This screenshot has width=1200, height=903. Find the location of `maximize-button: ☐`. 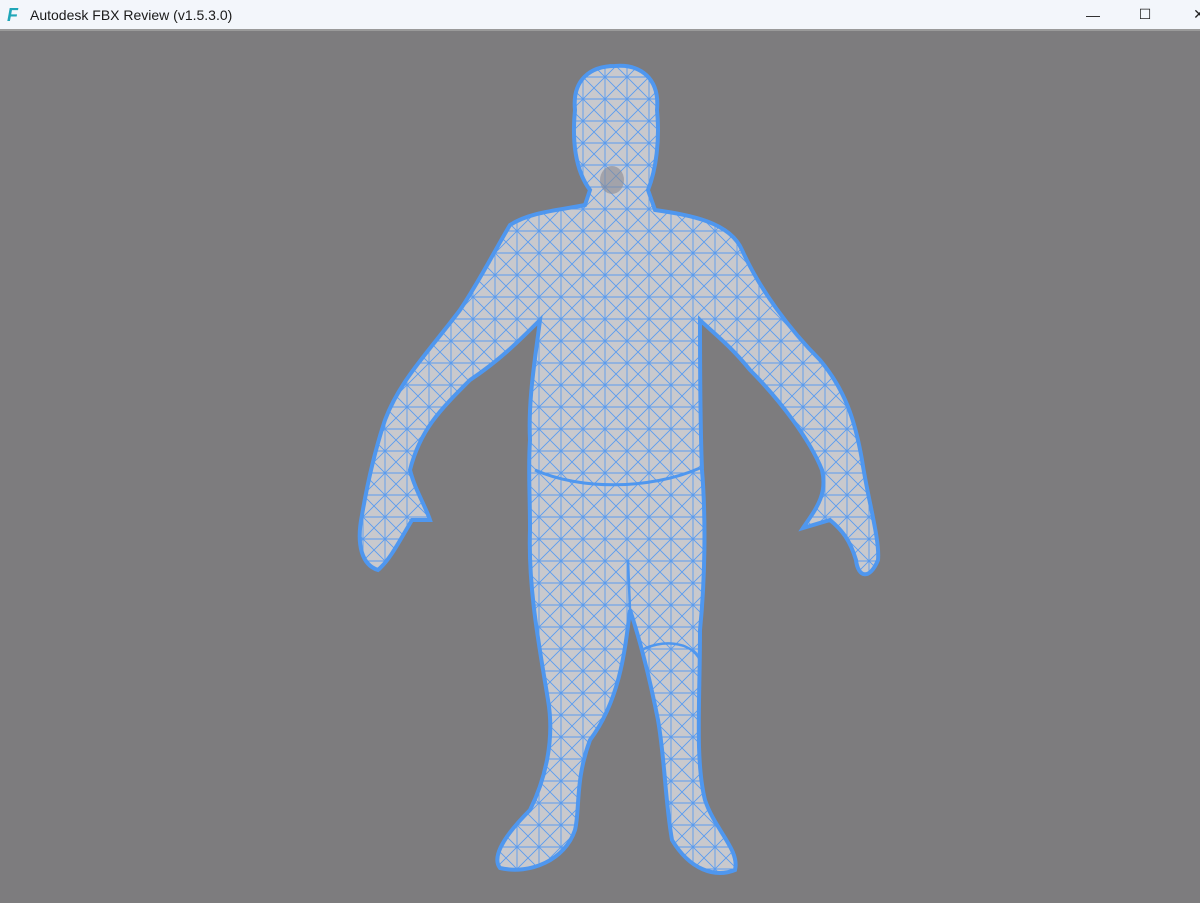

maximize-button: ☐ is located at coordinates (1145, 14).